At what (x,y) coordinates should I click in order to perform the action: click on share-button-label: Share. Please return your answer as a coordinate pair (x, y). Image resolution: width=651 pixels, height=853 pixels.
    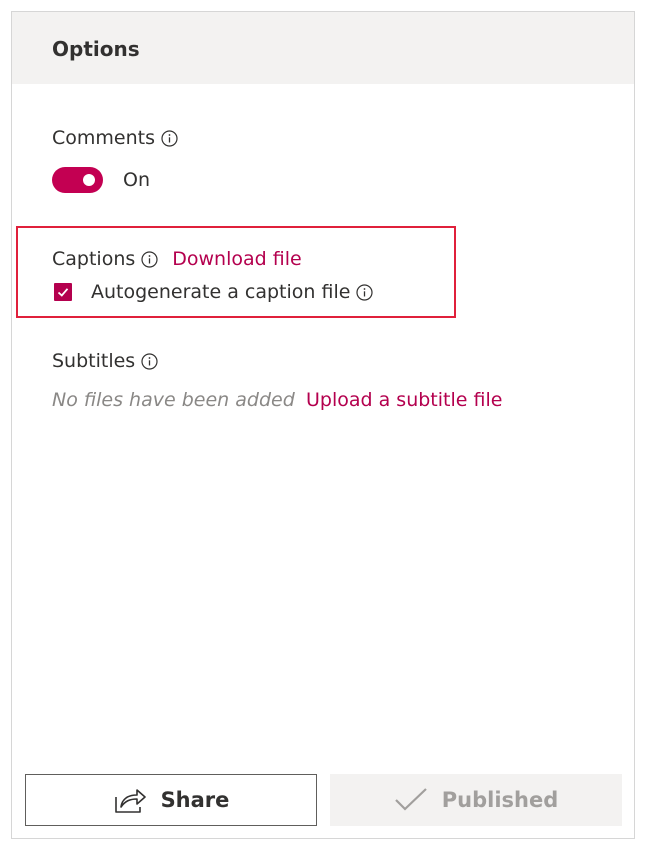
    Looking at the image, I should click on (195, 800).